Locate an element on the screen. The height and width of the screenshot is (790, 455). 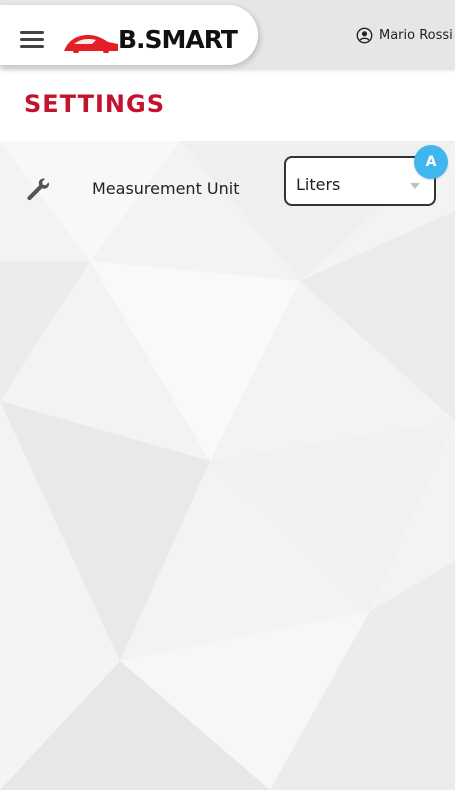
setting-label: Measurement Unit is located at coordinates (166, 188).